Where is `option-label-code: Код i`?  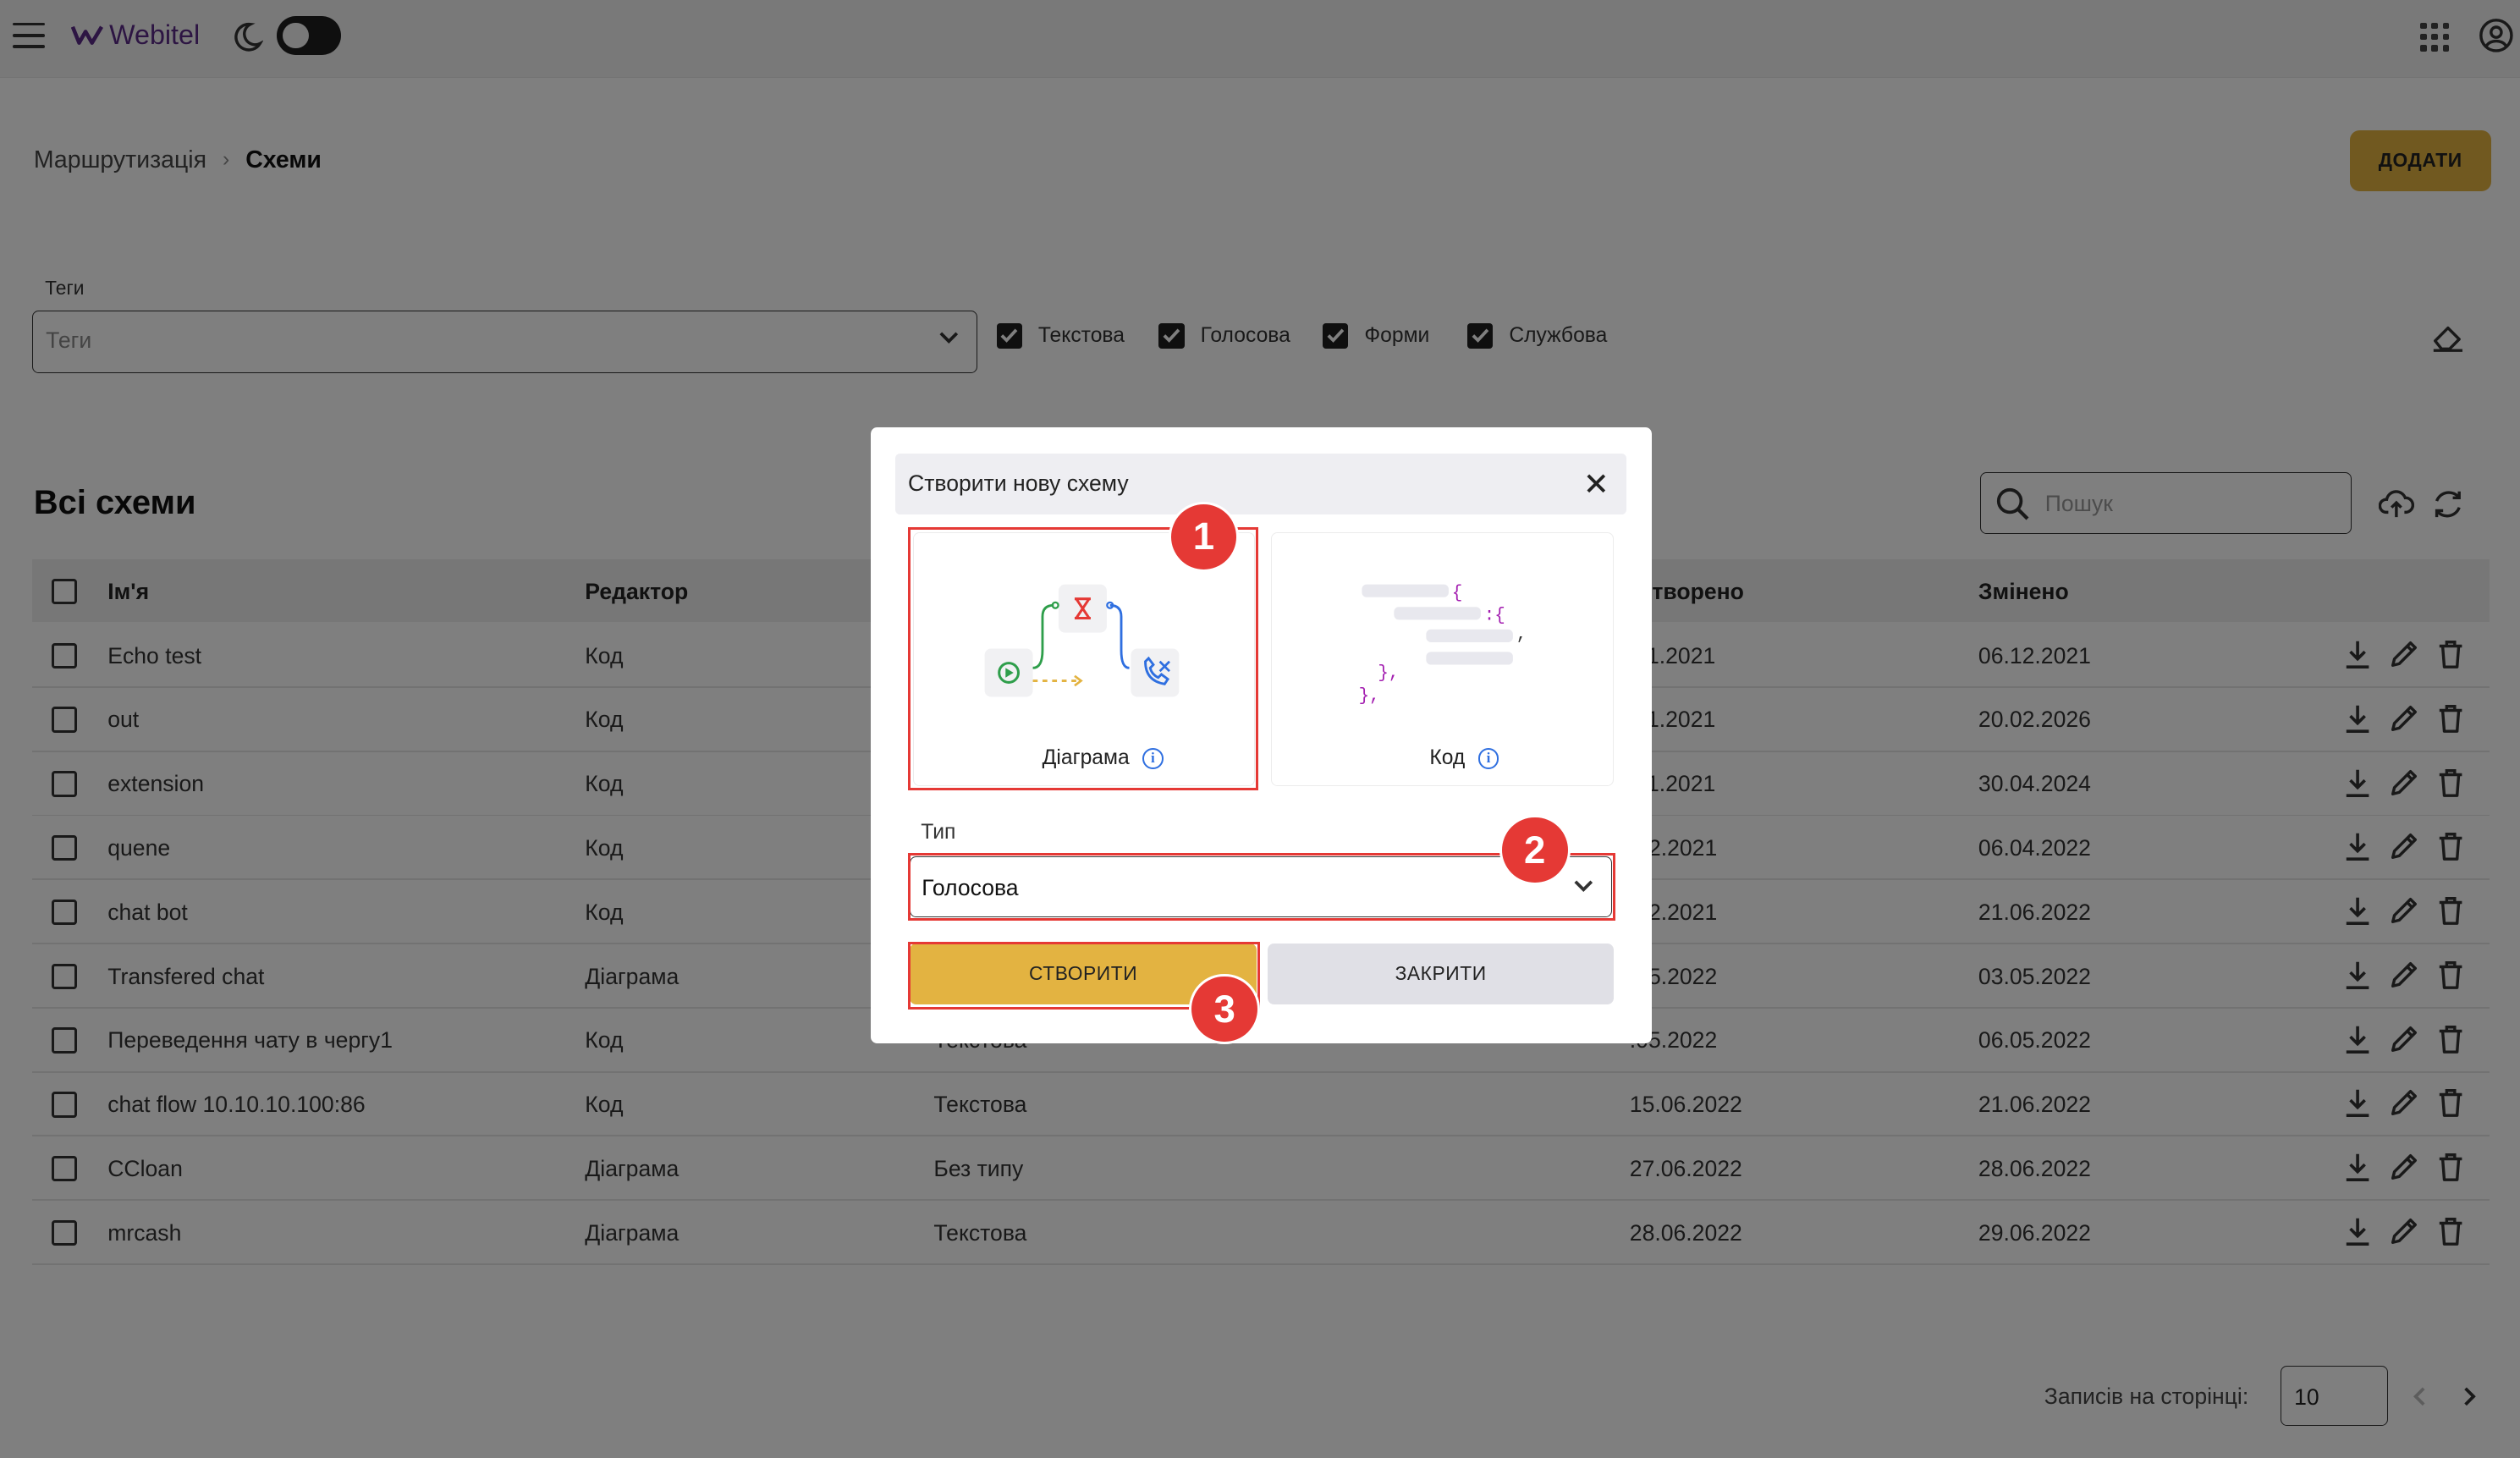 option-label-code: Код i is located at coordinates (1464, 758).